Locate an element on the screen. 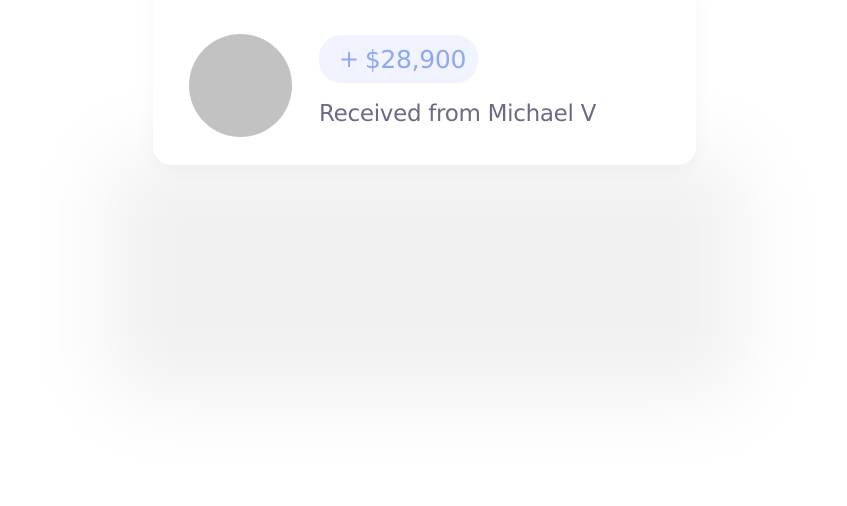  transaction-description: Received from Michael V is located at coordinates (458, 114).